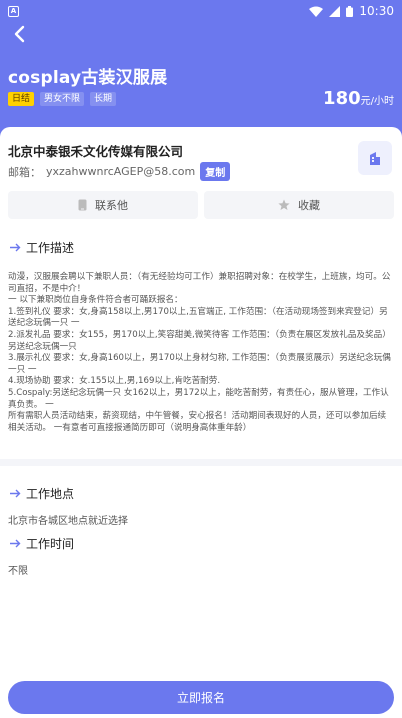 The image size is (402, 718). Describe the element at coordinates (96, 151) in the screenshot. I see `company-name: 北京中泰银禾文化传媒有限公司` at that location.